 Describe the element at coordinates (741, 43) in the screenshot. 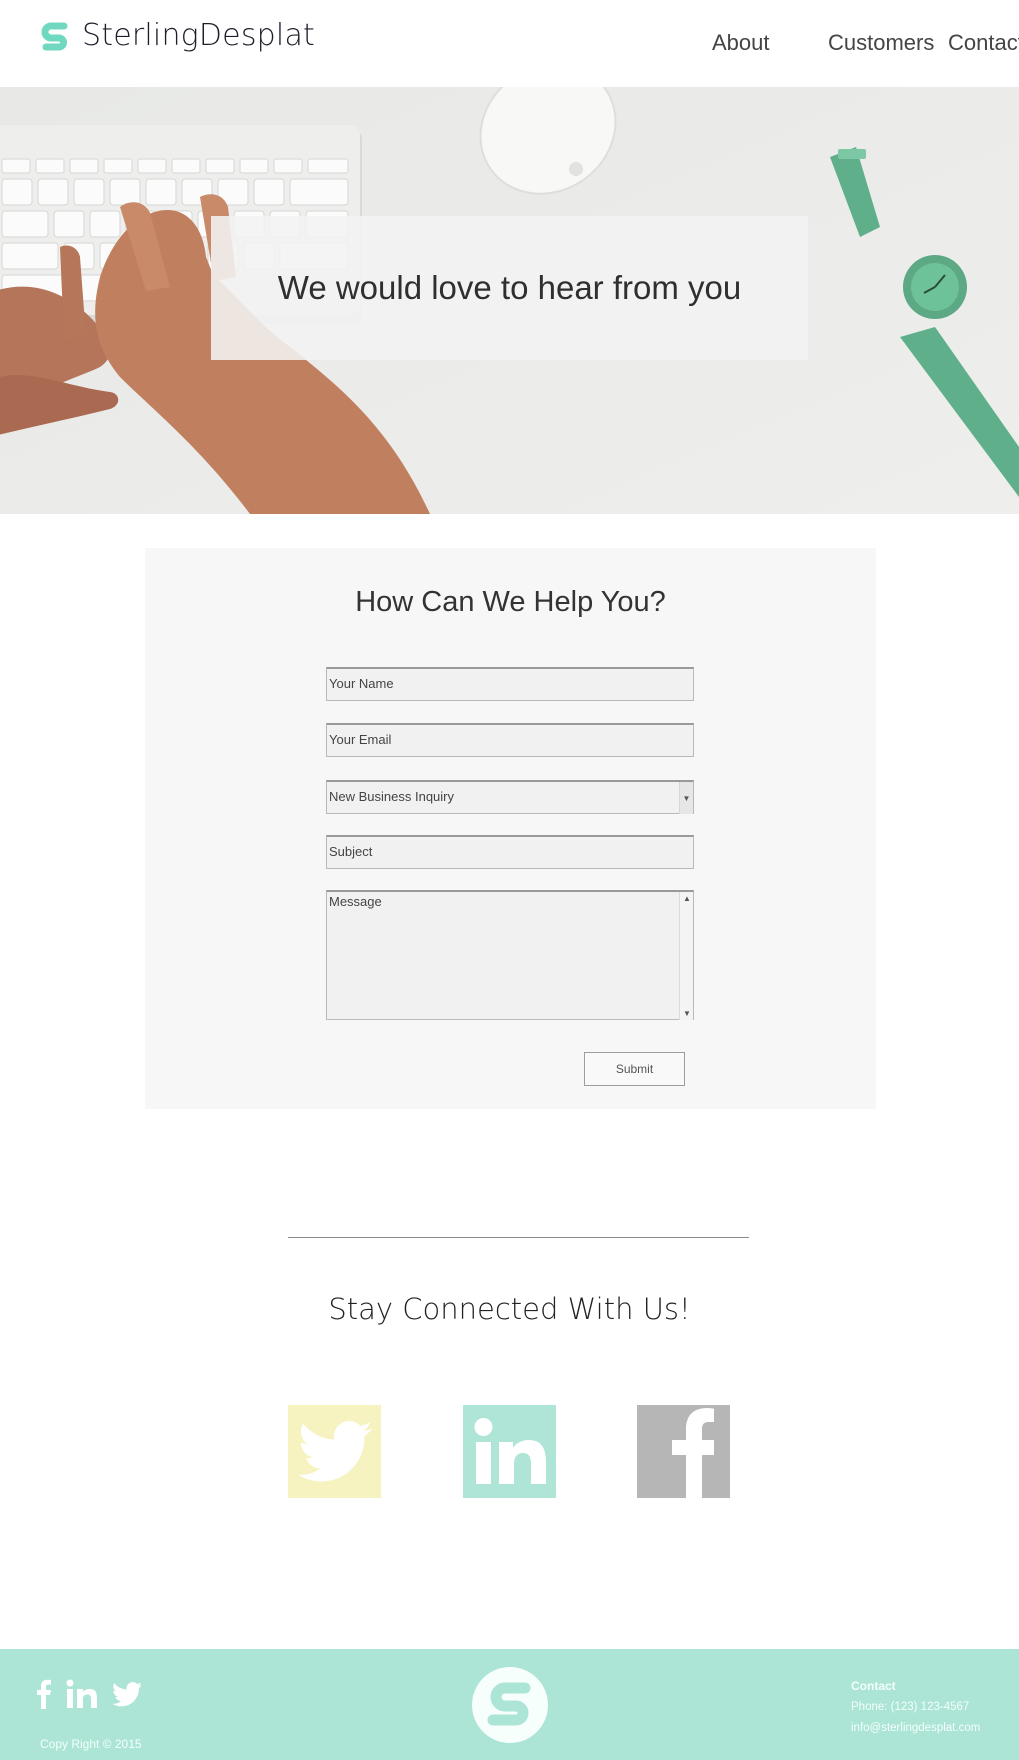

I see `nav-about: About` at that location.